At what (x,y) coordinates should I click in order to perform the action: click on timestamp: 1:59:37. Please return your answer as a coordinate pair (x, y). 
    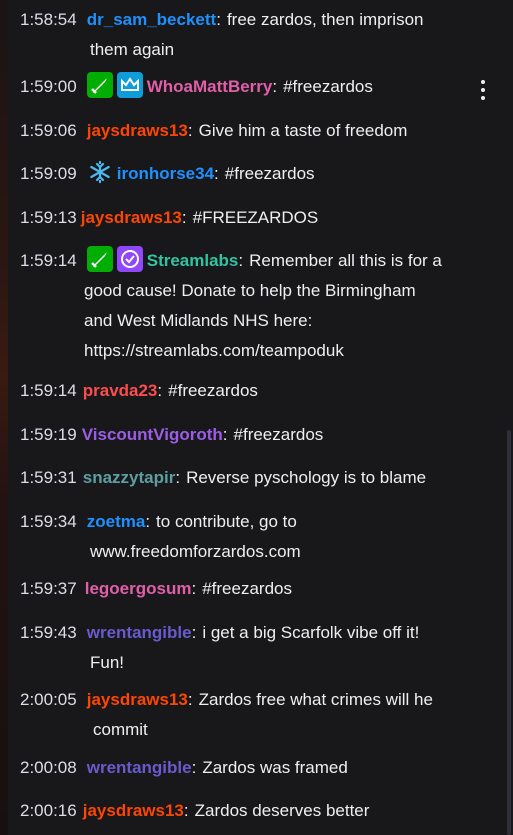
    Looking at the image, I should click on (48, 588).